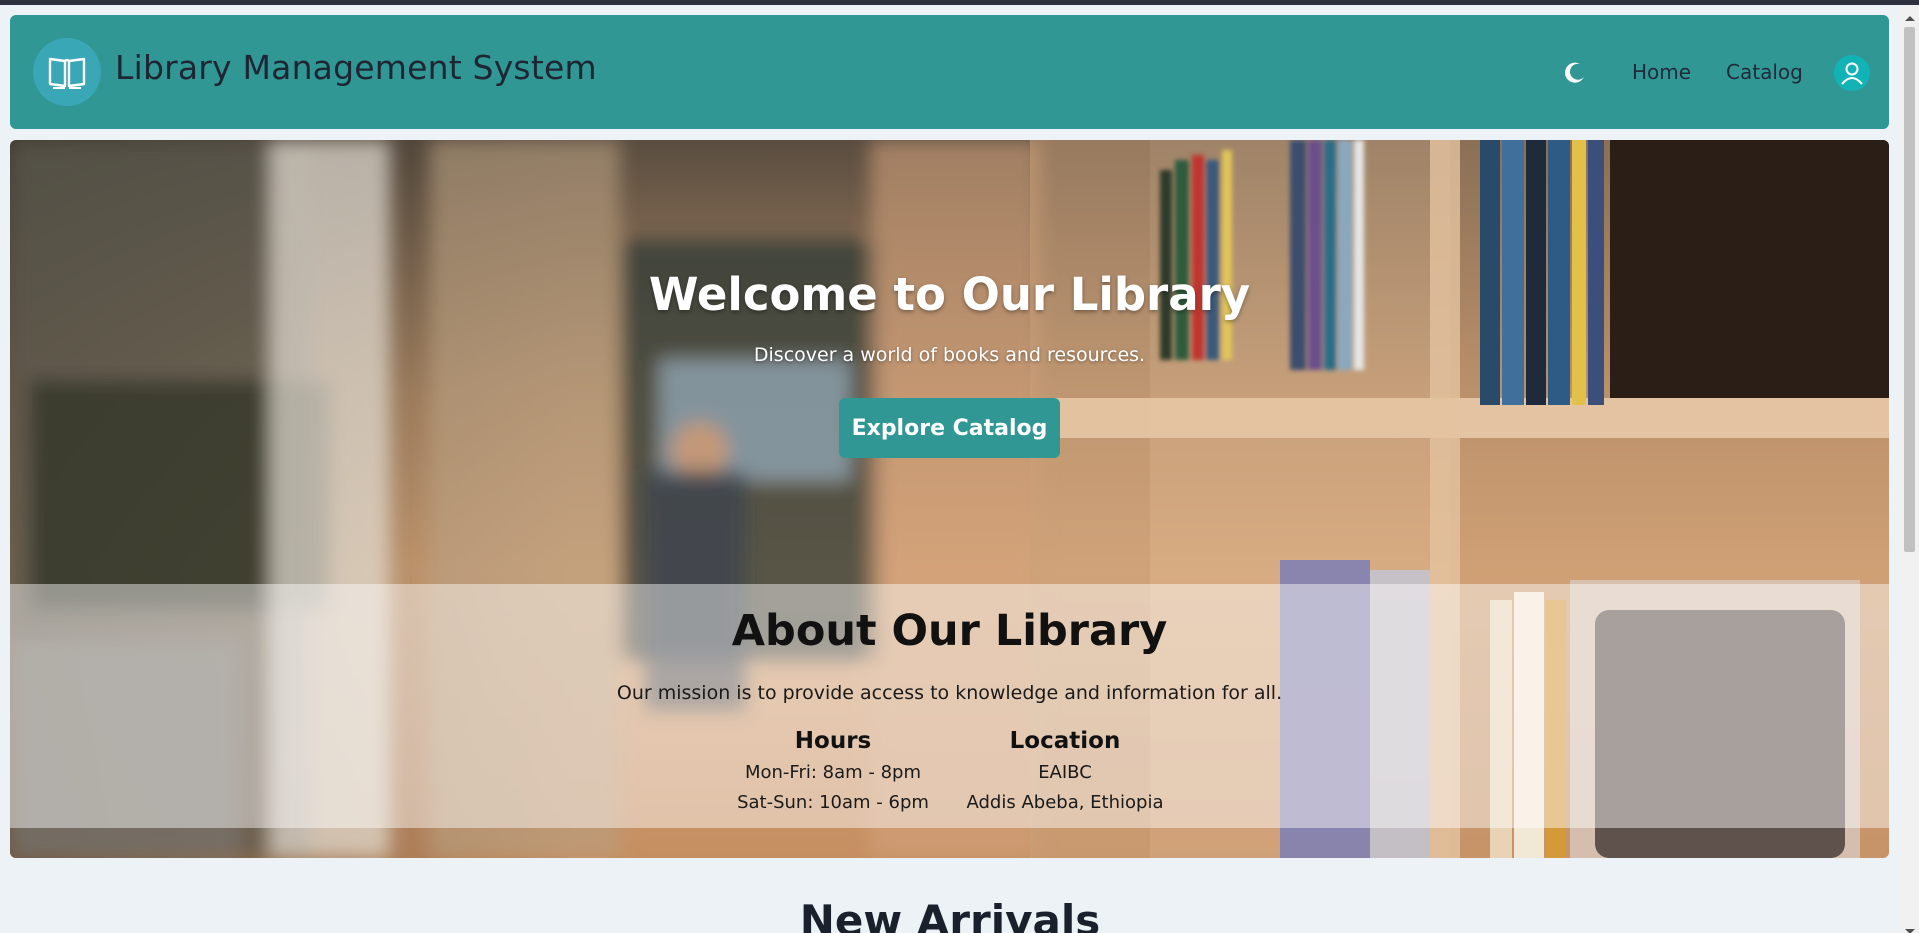 The image size is (1919, 933). What do you see at coordinates (949, 72) in the screenshot?
I see `app-header: Library Management System Home Catalog` at bounding box center [949, 72].